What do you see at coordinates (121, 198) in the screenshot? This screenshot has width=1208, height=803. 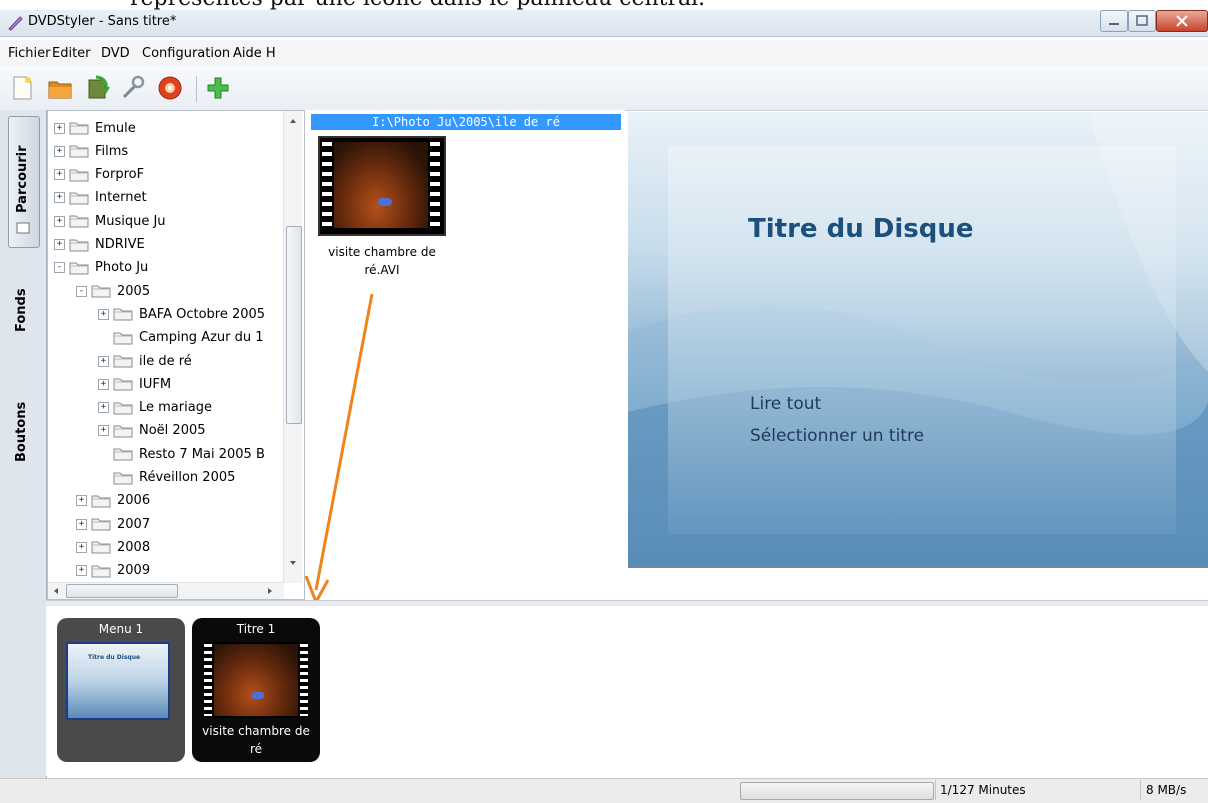 I see `tree-item-label: Internet` at bounding box center [121, 198].